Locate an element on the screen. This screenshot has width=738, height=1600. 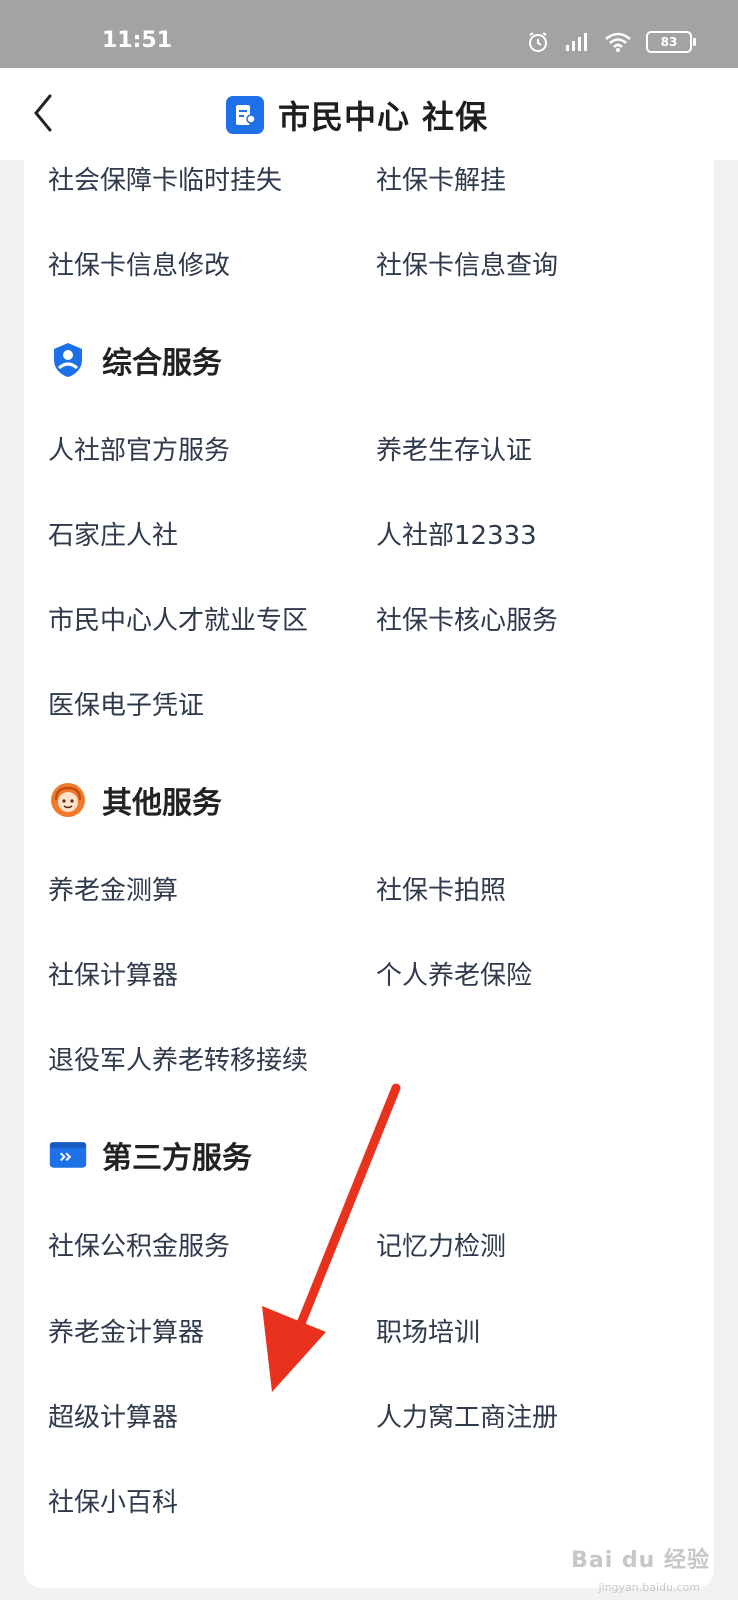
service-item: 社保卡信息修改 is located at coordinates (139, 263).